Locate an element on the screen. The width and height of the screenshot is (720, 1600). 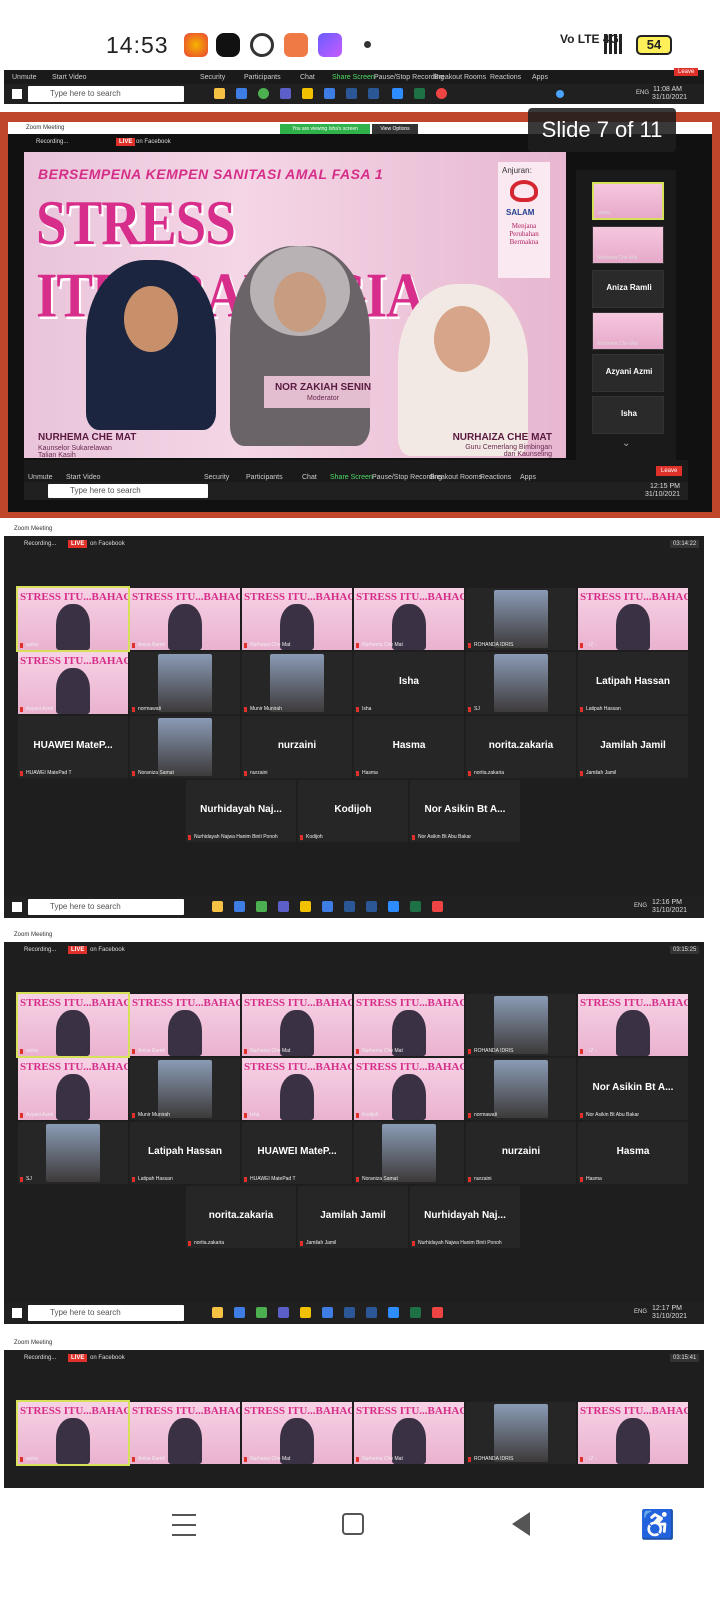
outlook-icon is located at coordinates (329, 93).